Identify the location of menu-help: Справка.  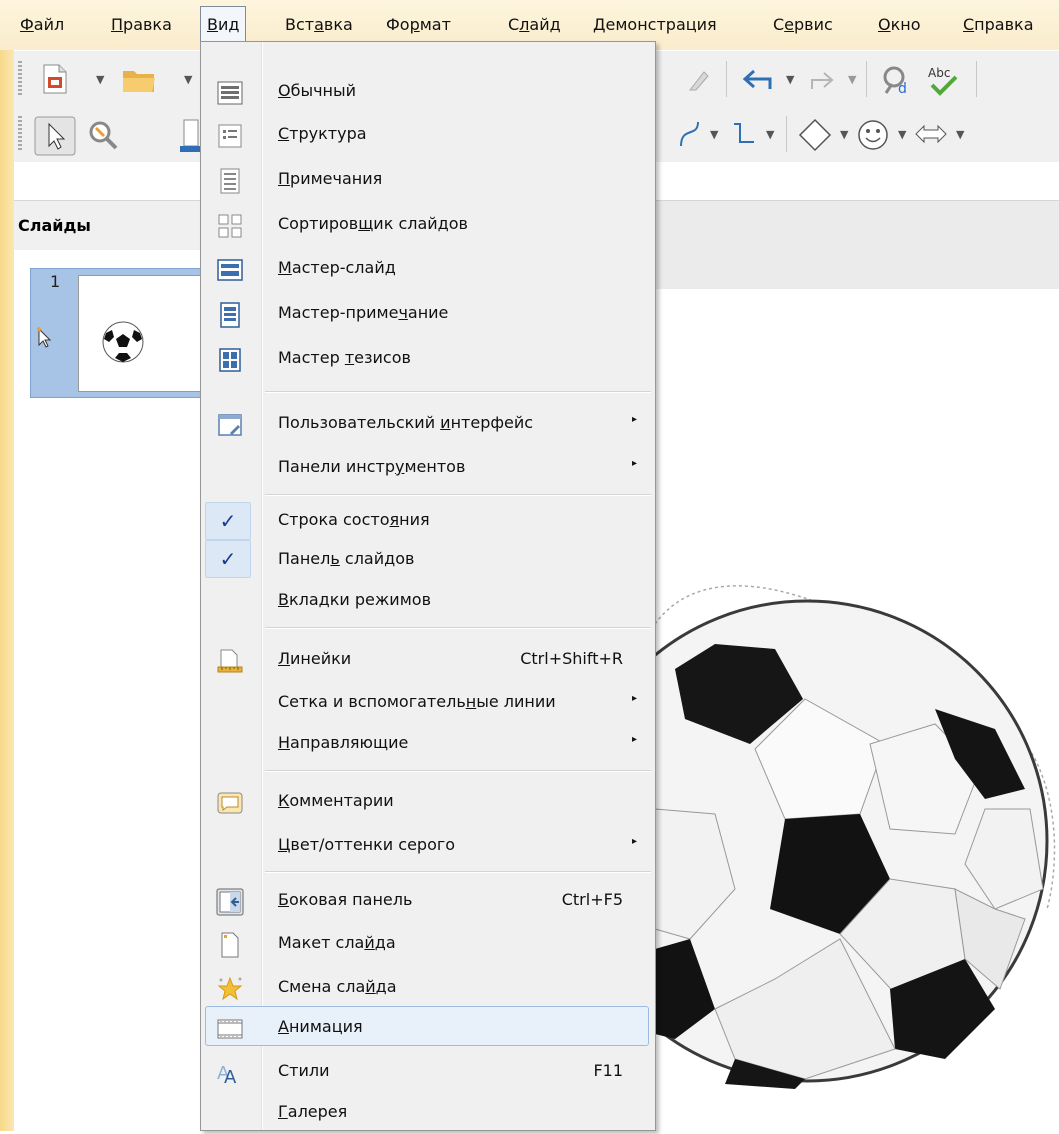
(998, 25).